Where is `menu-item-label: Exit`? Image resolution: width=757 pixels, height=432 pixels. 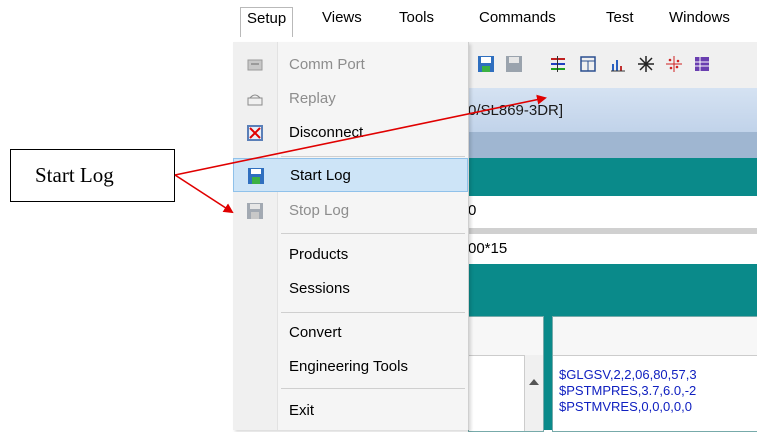
menu-item-label: Exit is located at coordinates (302, 410).